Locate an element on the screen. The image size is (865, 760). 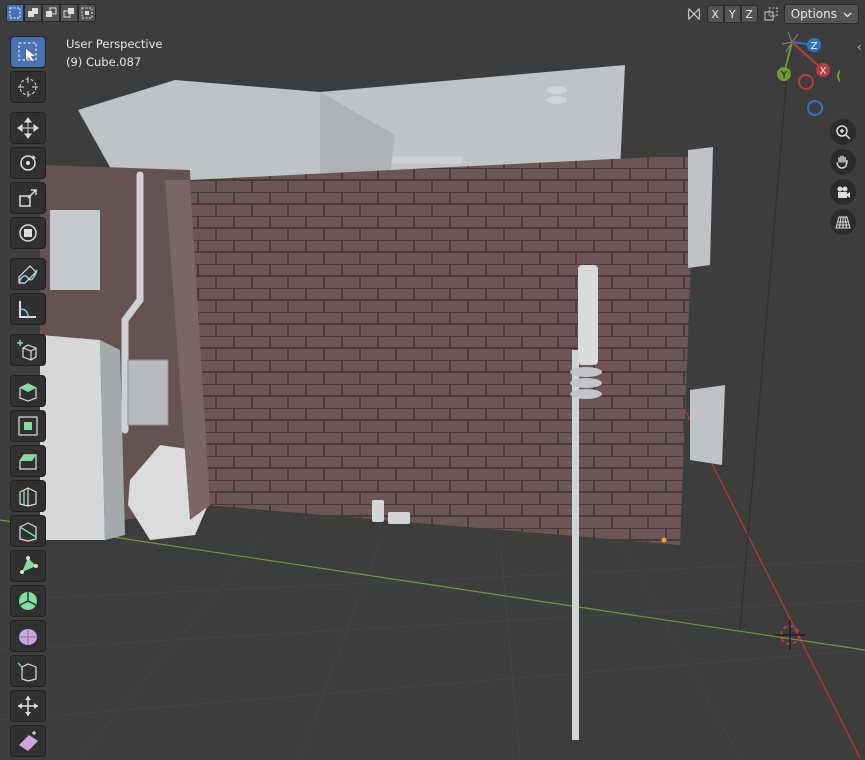
add-cube-icon is located at coordinates (27, 350).